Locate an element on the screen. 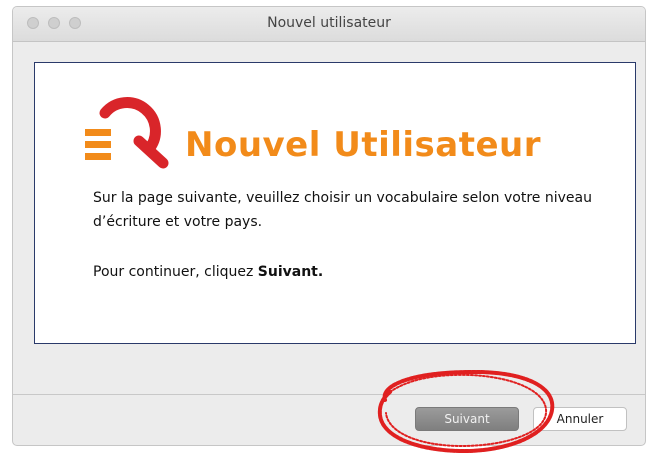  continue-bold-text: Suivant. is located at coordinates (290, 272).